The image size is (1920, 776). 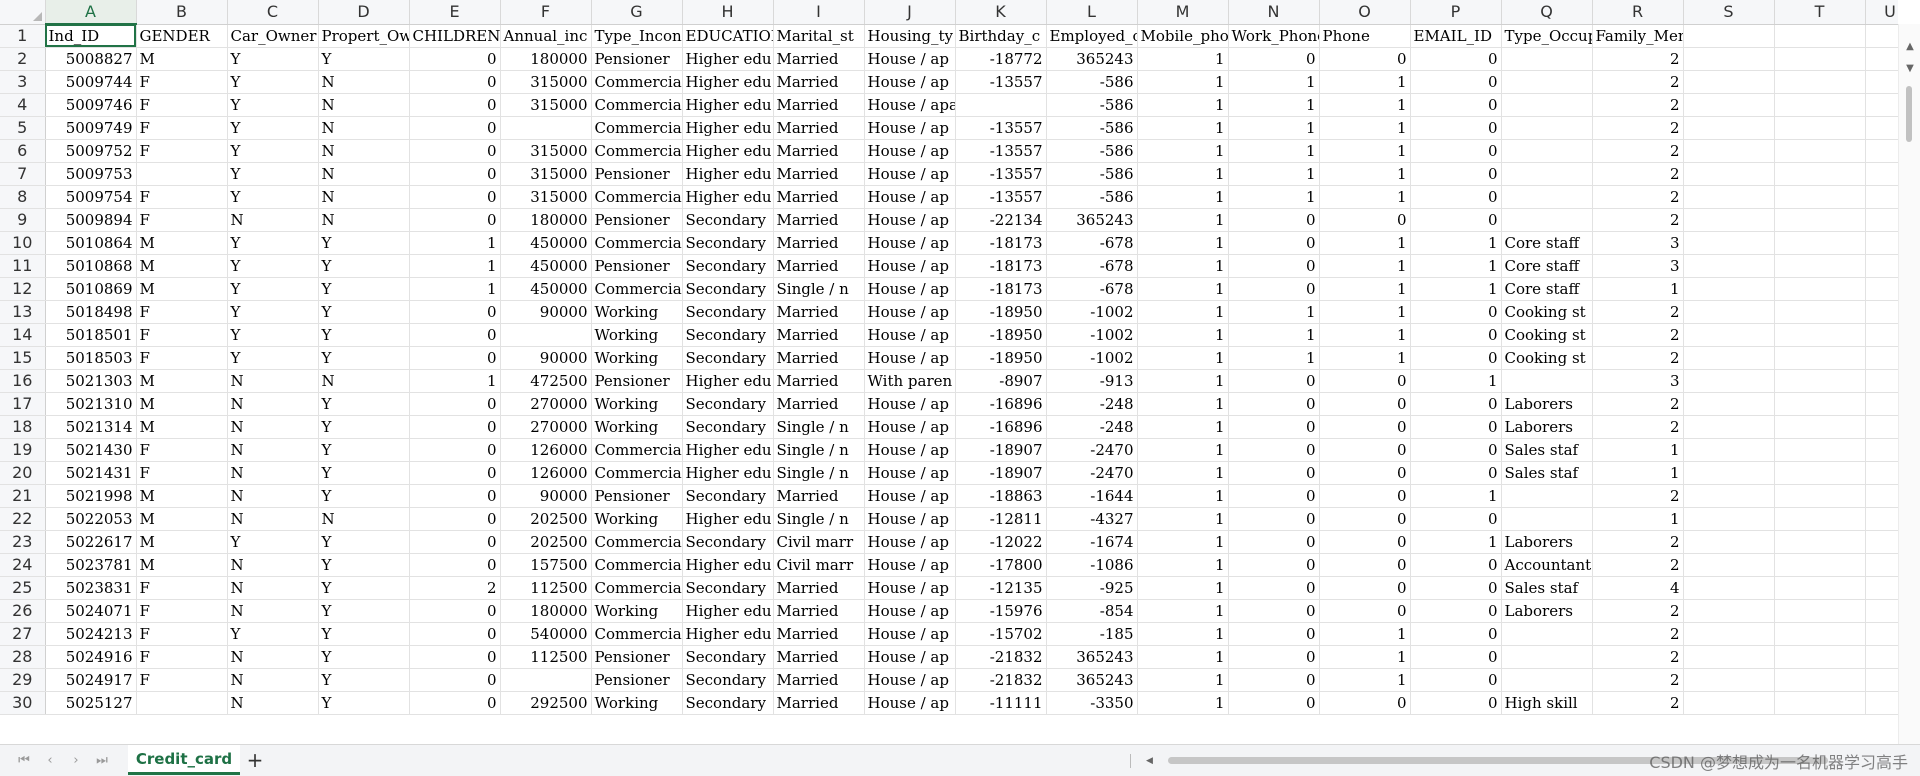 What do you see at coordinates (182, 105) in the screenshot?
I see `cell-b4: F` at bounding box center [182, 105].